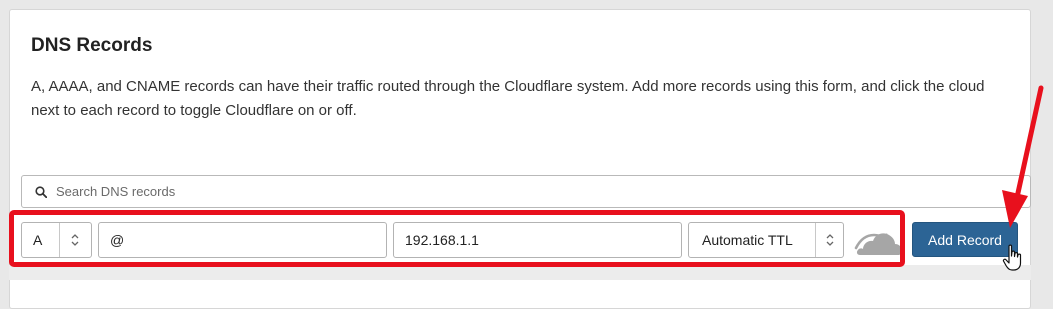  I want to click on record-name-value: @, so click(117, 240).